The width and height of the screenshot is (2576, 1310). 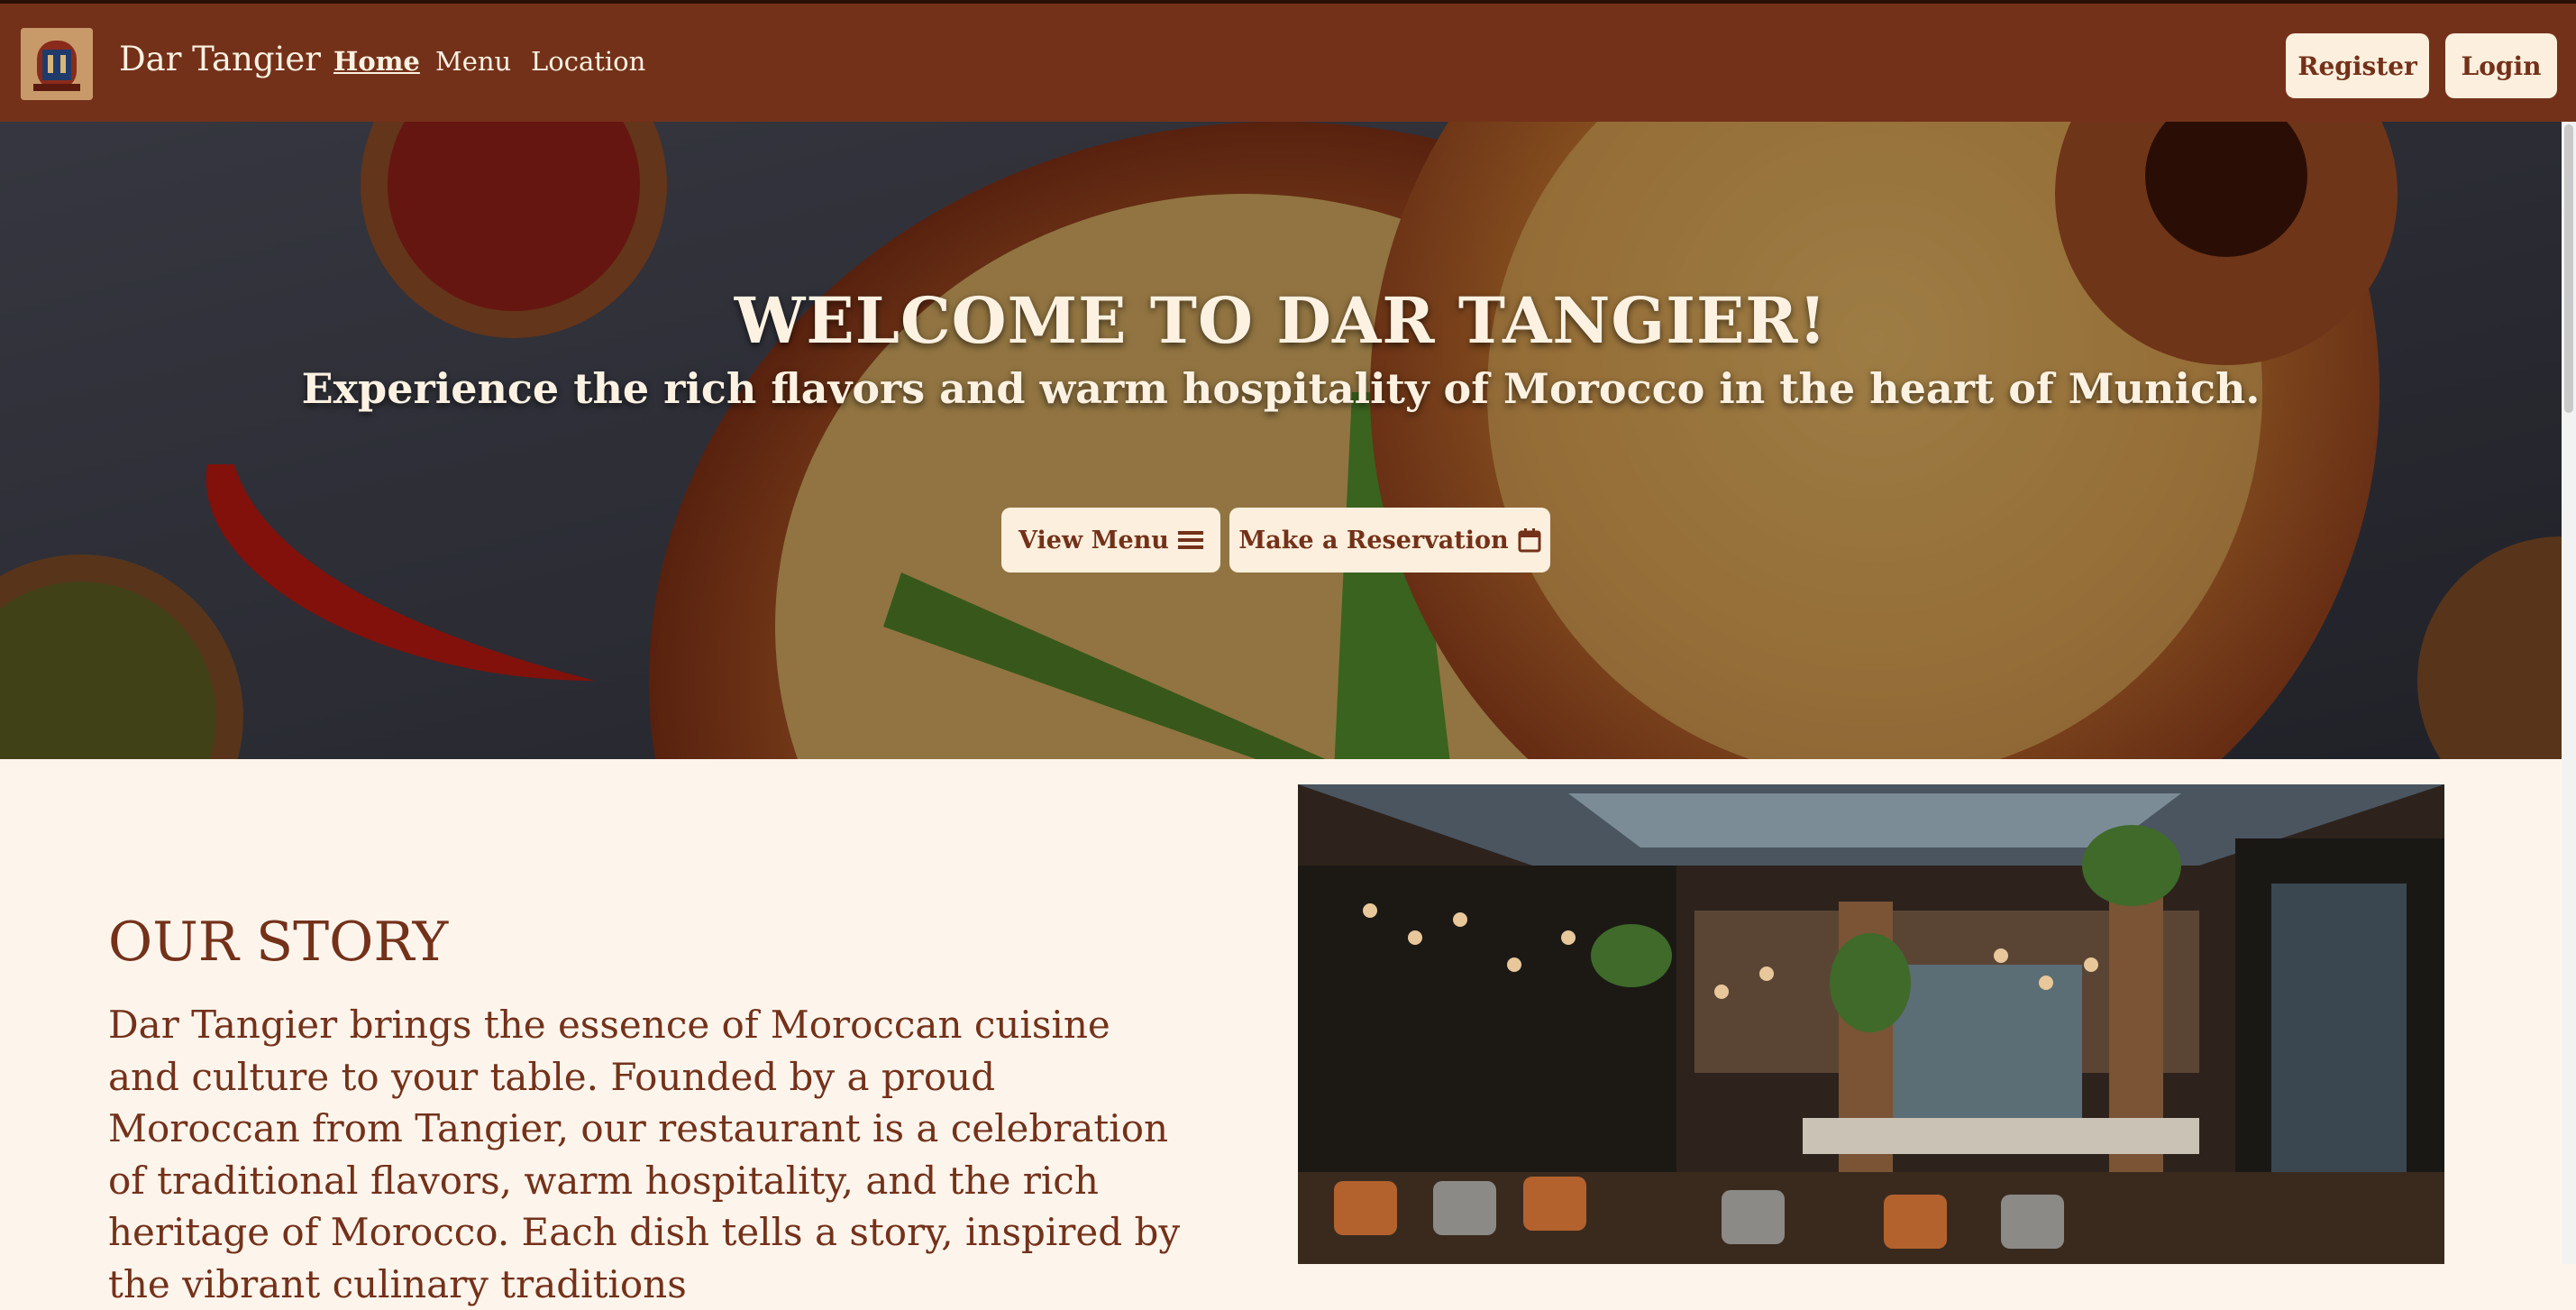 What do you see at coordinates (2357, 65) in the screenshot?
I see `register-button: Register` at bounding box center [2357, 65].